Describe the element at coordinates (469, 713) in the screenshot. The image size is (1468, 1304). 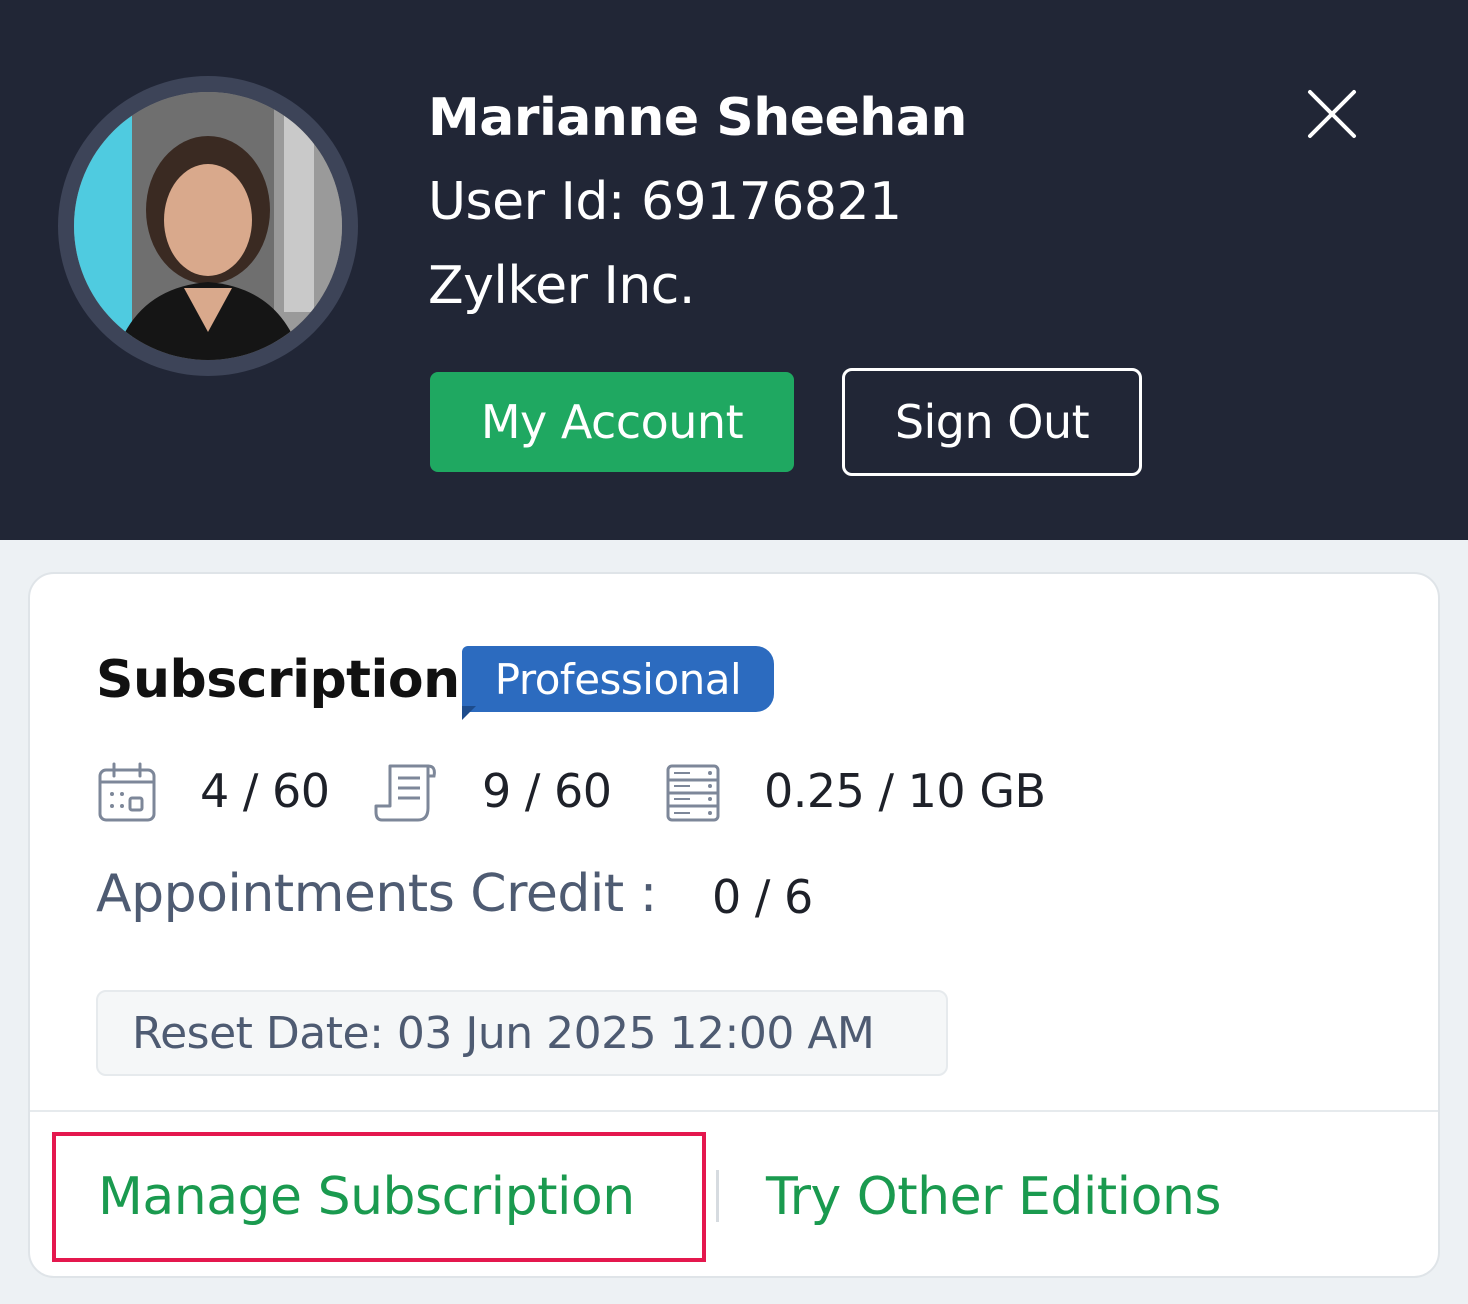
I see `edition-badge-tail` at that location.